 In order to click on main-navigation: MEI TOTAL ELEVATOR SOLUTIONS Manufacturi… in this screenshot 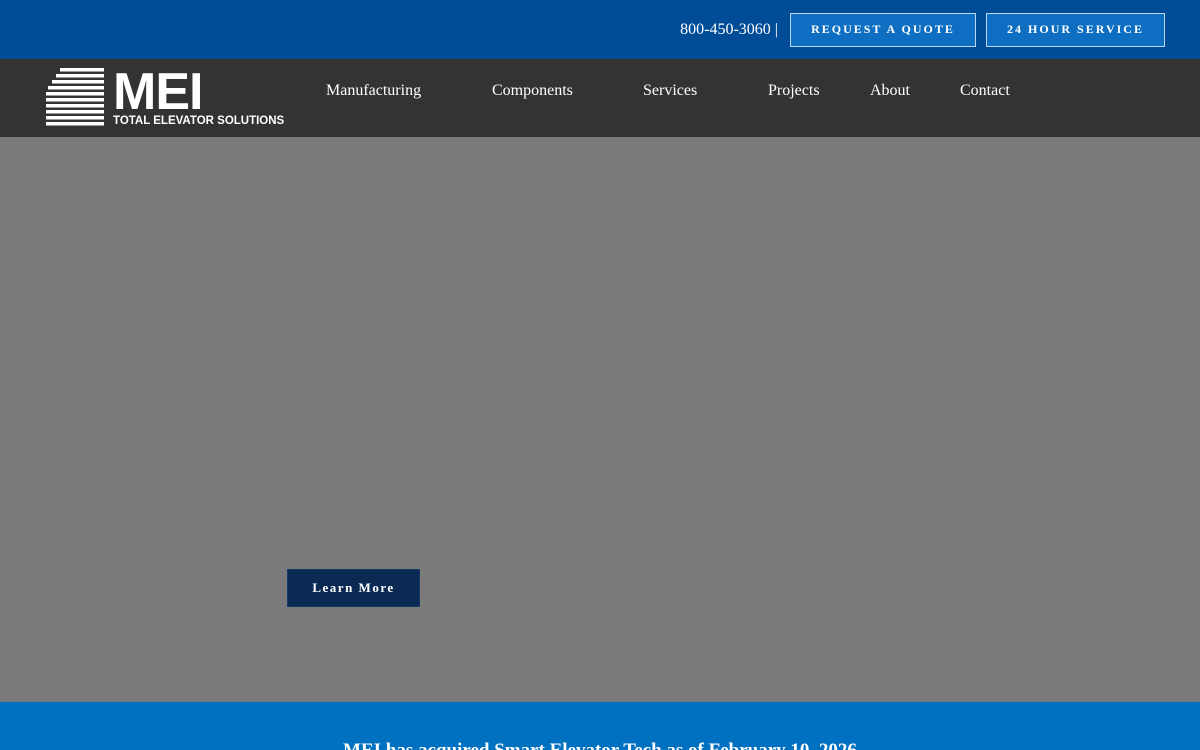, I will do `click(600, 98)`.